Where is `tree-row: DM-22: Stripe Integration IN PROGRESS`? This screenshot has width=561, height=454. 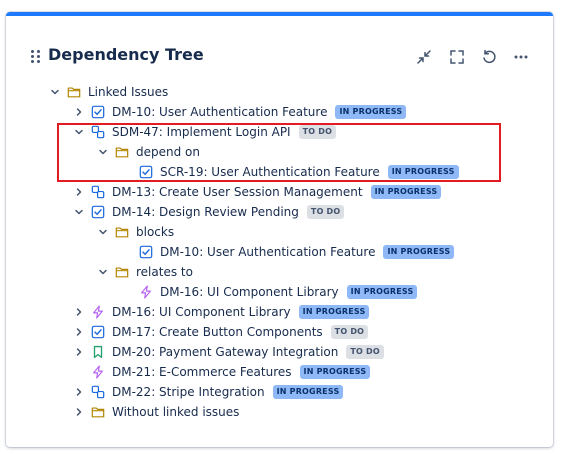
tree-row: DM-22: Stripe Integration IN PROGRESS is located at coordinates (208, 392).